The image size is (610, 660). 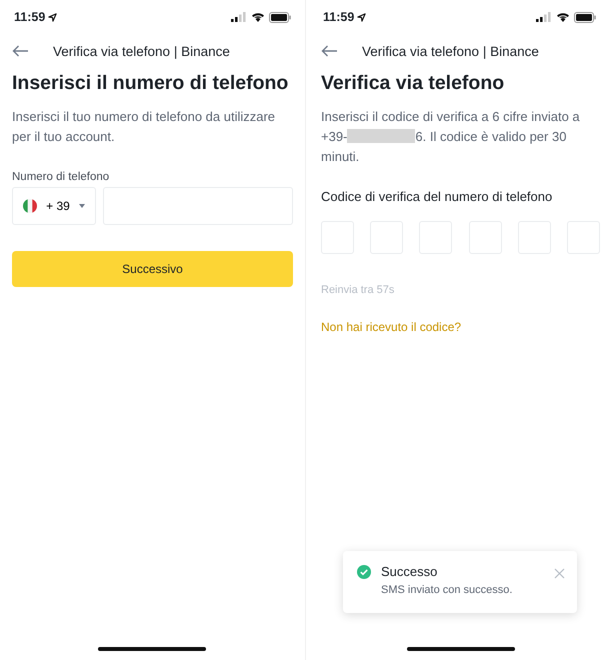 What do you see at coordinates (358, 290) in the screenshot?
I see `resend-countdown: Reinvia tra 57s` at bounding box center [358, 290].